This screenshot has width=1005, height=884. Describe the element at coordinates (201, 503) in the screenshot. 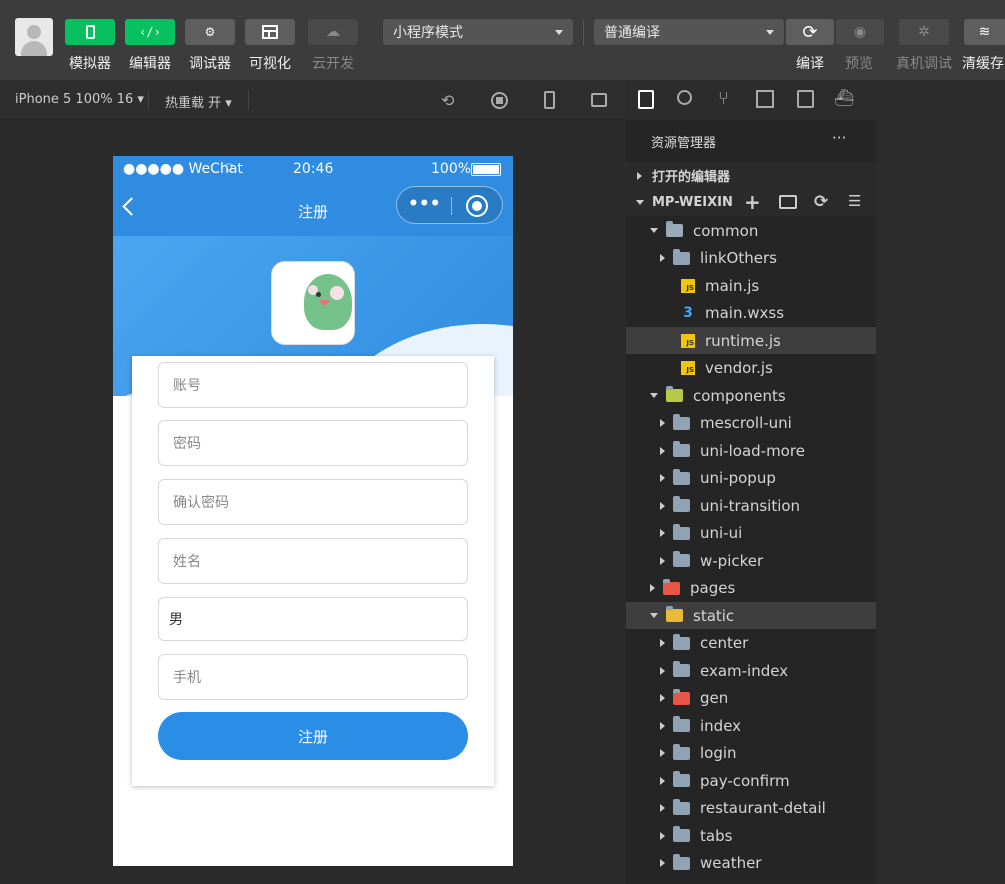

I see `confirm-password-placeholder: 确认密码` at that location.